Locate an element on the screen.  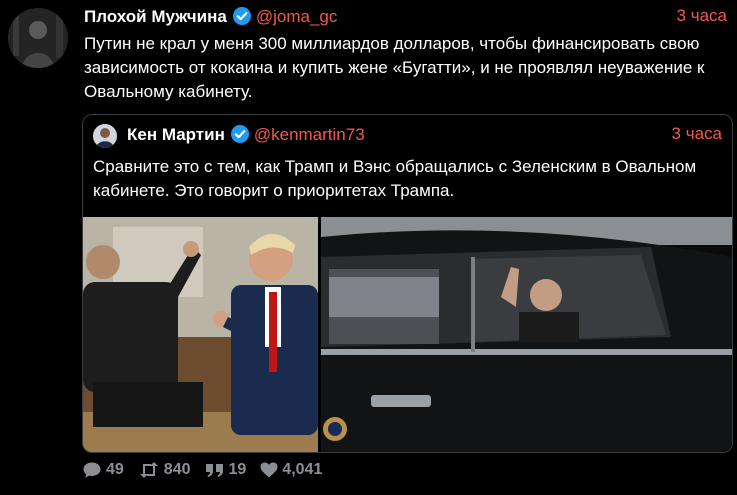
quote-icon is located at coordinates (214, 470).